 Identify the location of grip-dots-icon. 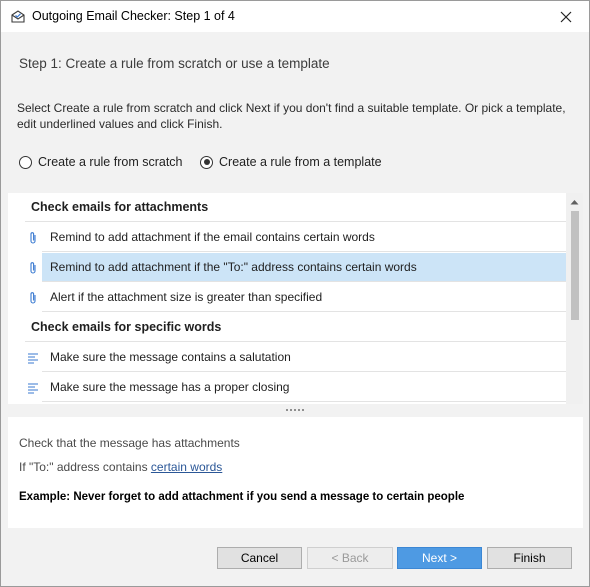
(295, 410).